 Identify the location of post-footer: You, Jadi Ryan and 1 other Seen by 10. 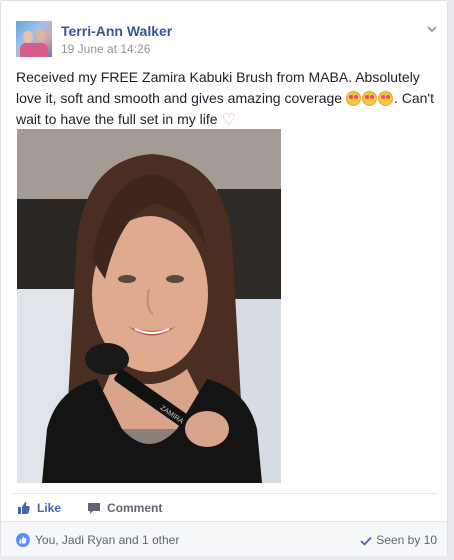
(224, 538).